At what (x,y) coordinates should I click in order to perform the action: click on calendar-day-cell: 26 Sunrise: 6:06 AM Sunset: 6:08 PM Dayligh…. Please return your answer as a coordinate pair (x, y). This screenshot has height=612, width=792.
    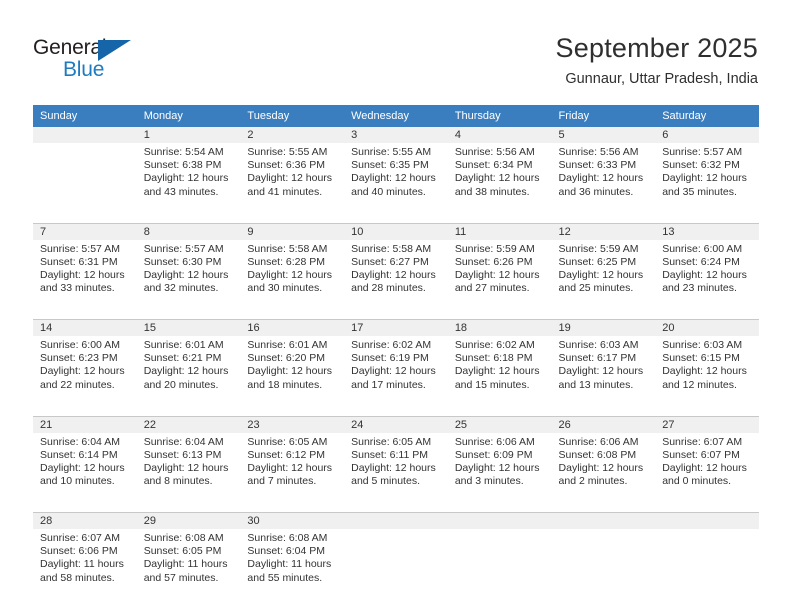
    Looking at the image, I should click on (603, 460).